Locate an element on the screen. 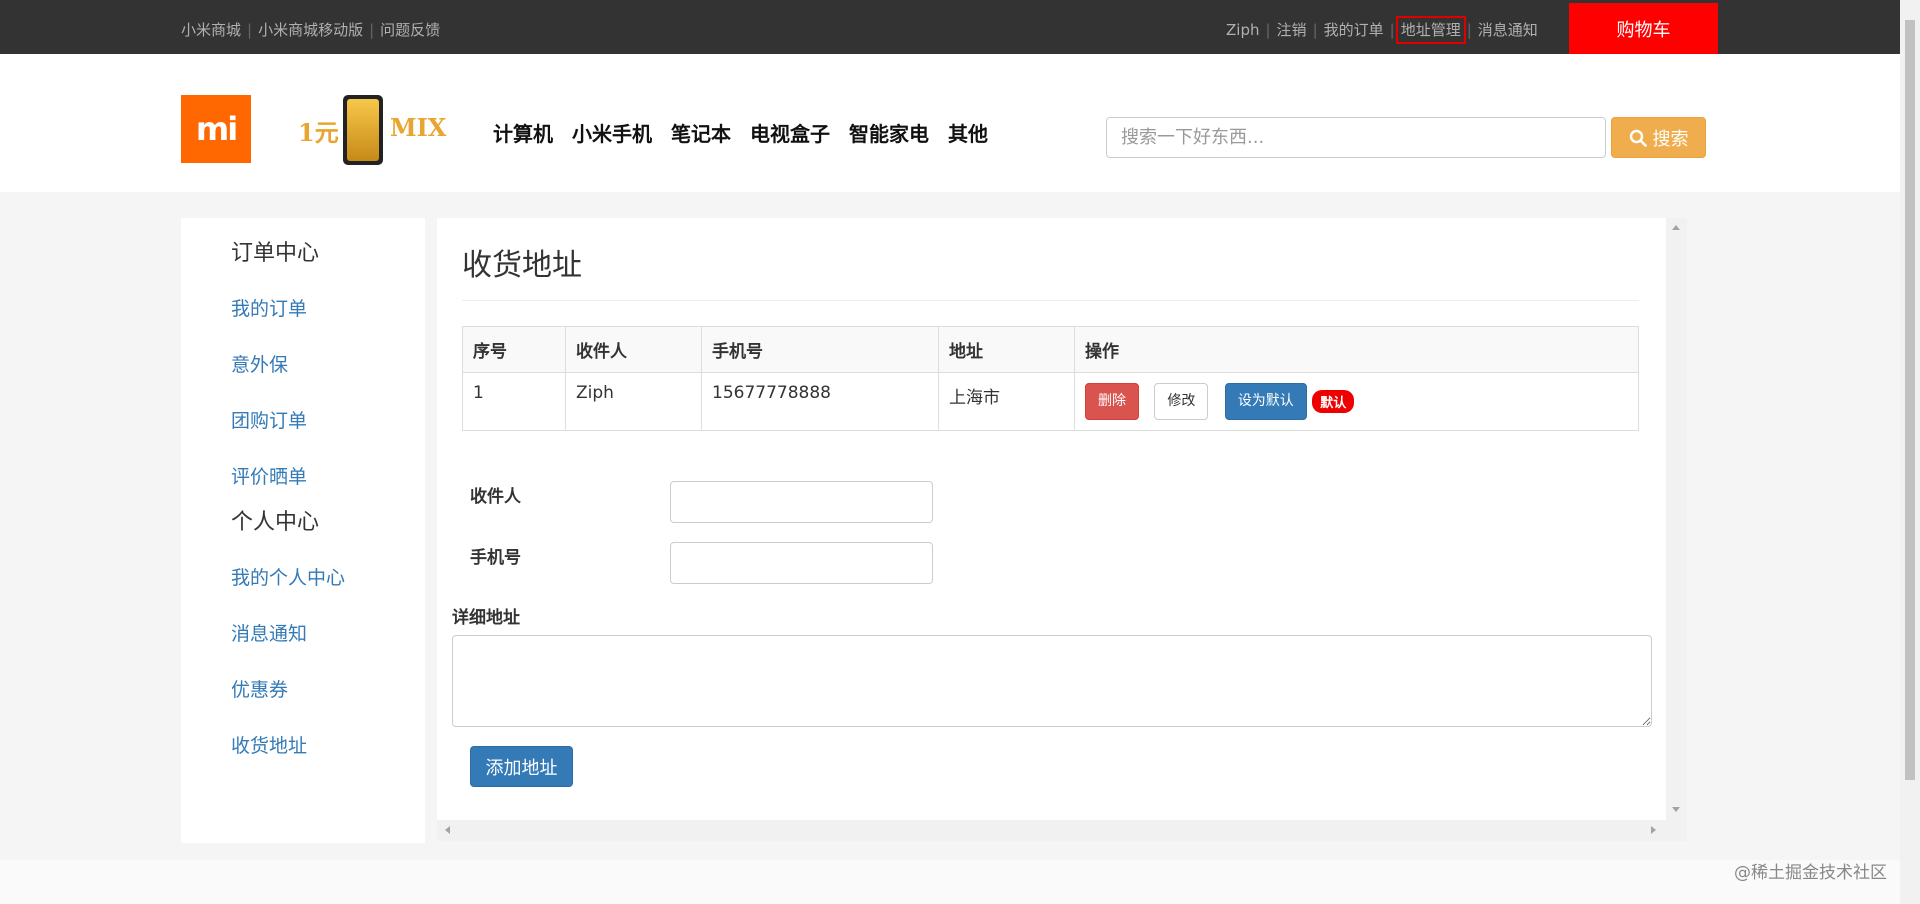  col-address: 地址 is located at coordinates (1006, 349).